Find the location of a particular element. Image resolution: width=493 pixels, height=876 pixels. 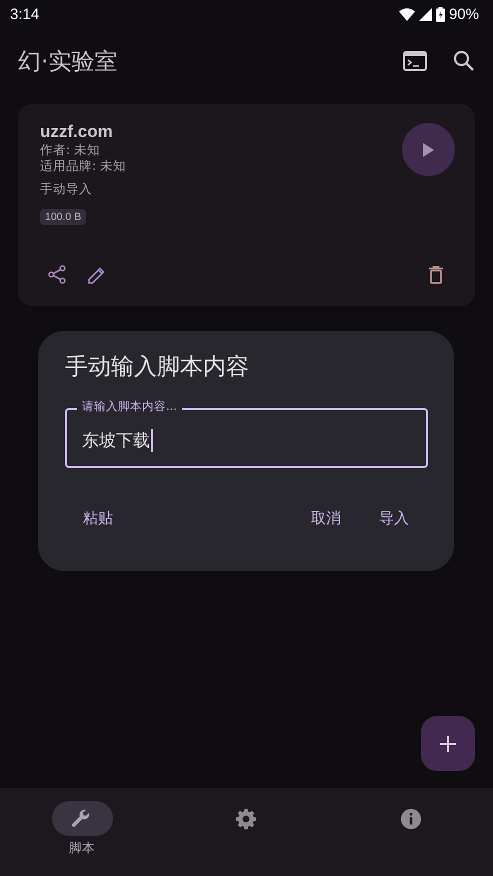

edit-icon is located at coordinates (97, 275).